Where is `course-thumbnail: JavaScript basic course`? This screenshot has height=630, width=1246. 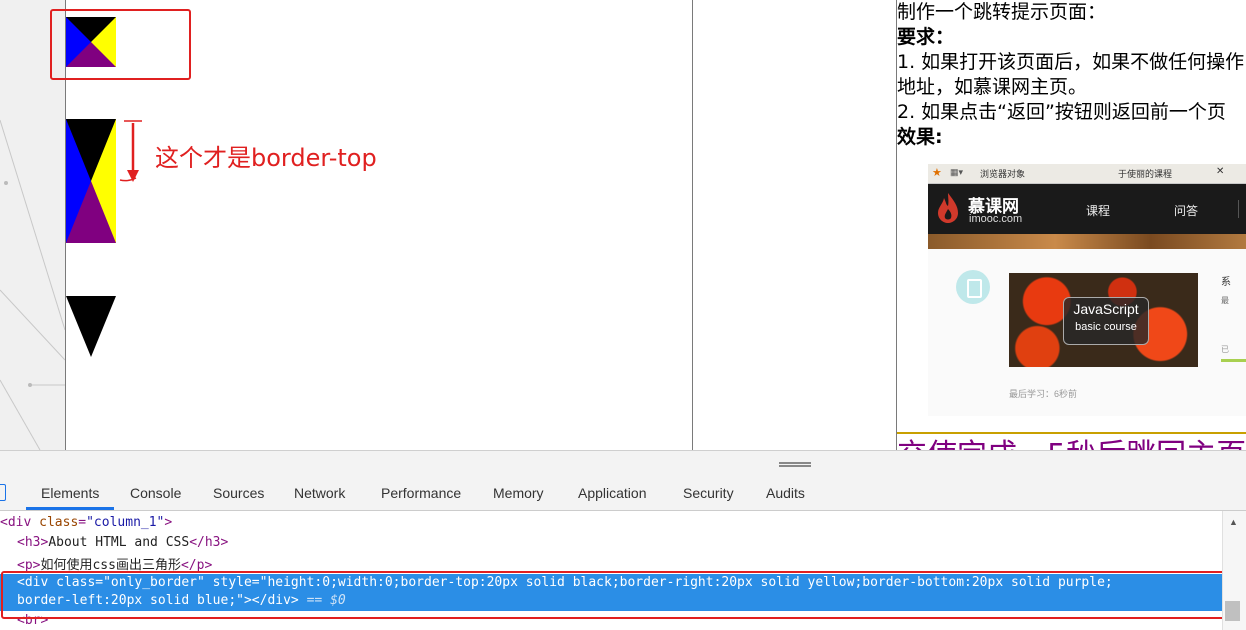 course-thumbnail: JavaScript basic course is located at coordinates (1103, 320).